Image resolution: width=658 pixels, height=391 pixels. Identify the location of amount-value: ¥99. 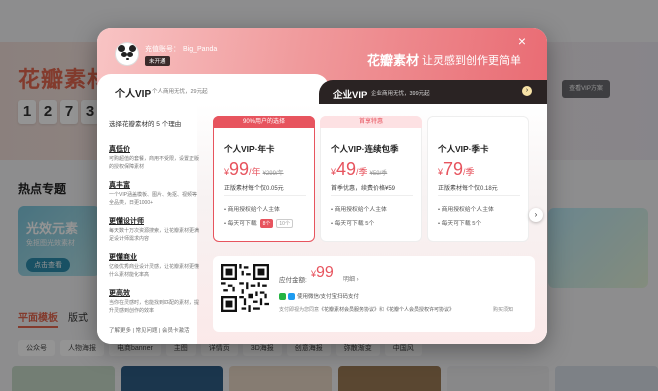
(322, 272).